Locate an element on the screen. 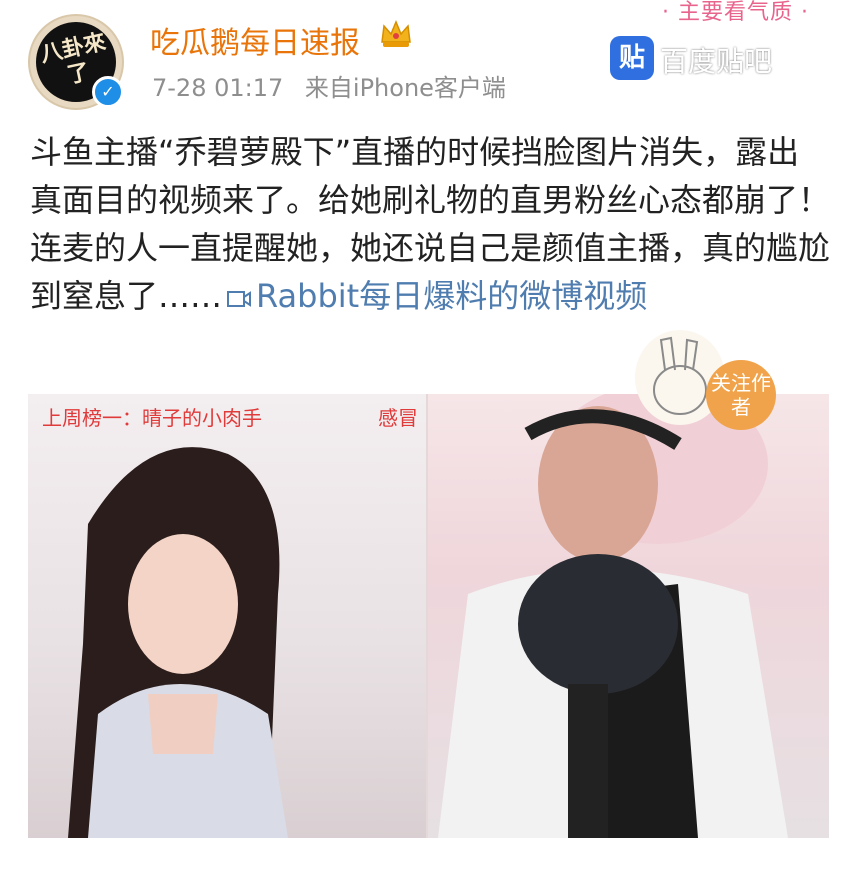 The width and height of the screenshot is (857, 870). corner-watermark-text: · 主要看气质 · is located at coordinates (735, 12).